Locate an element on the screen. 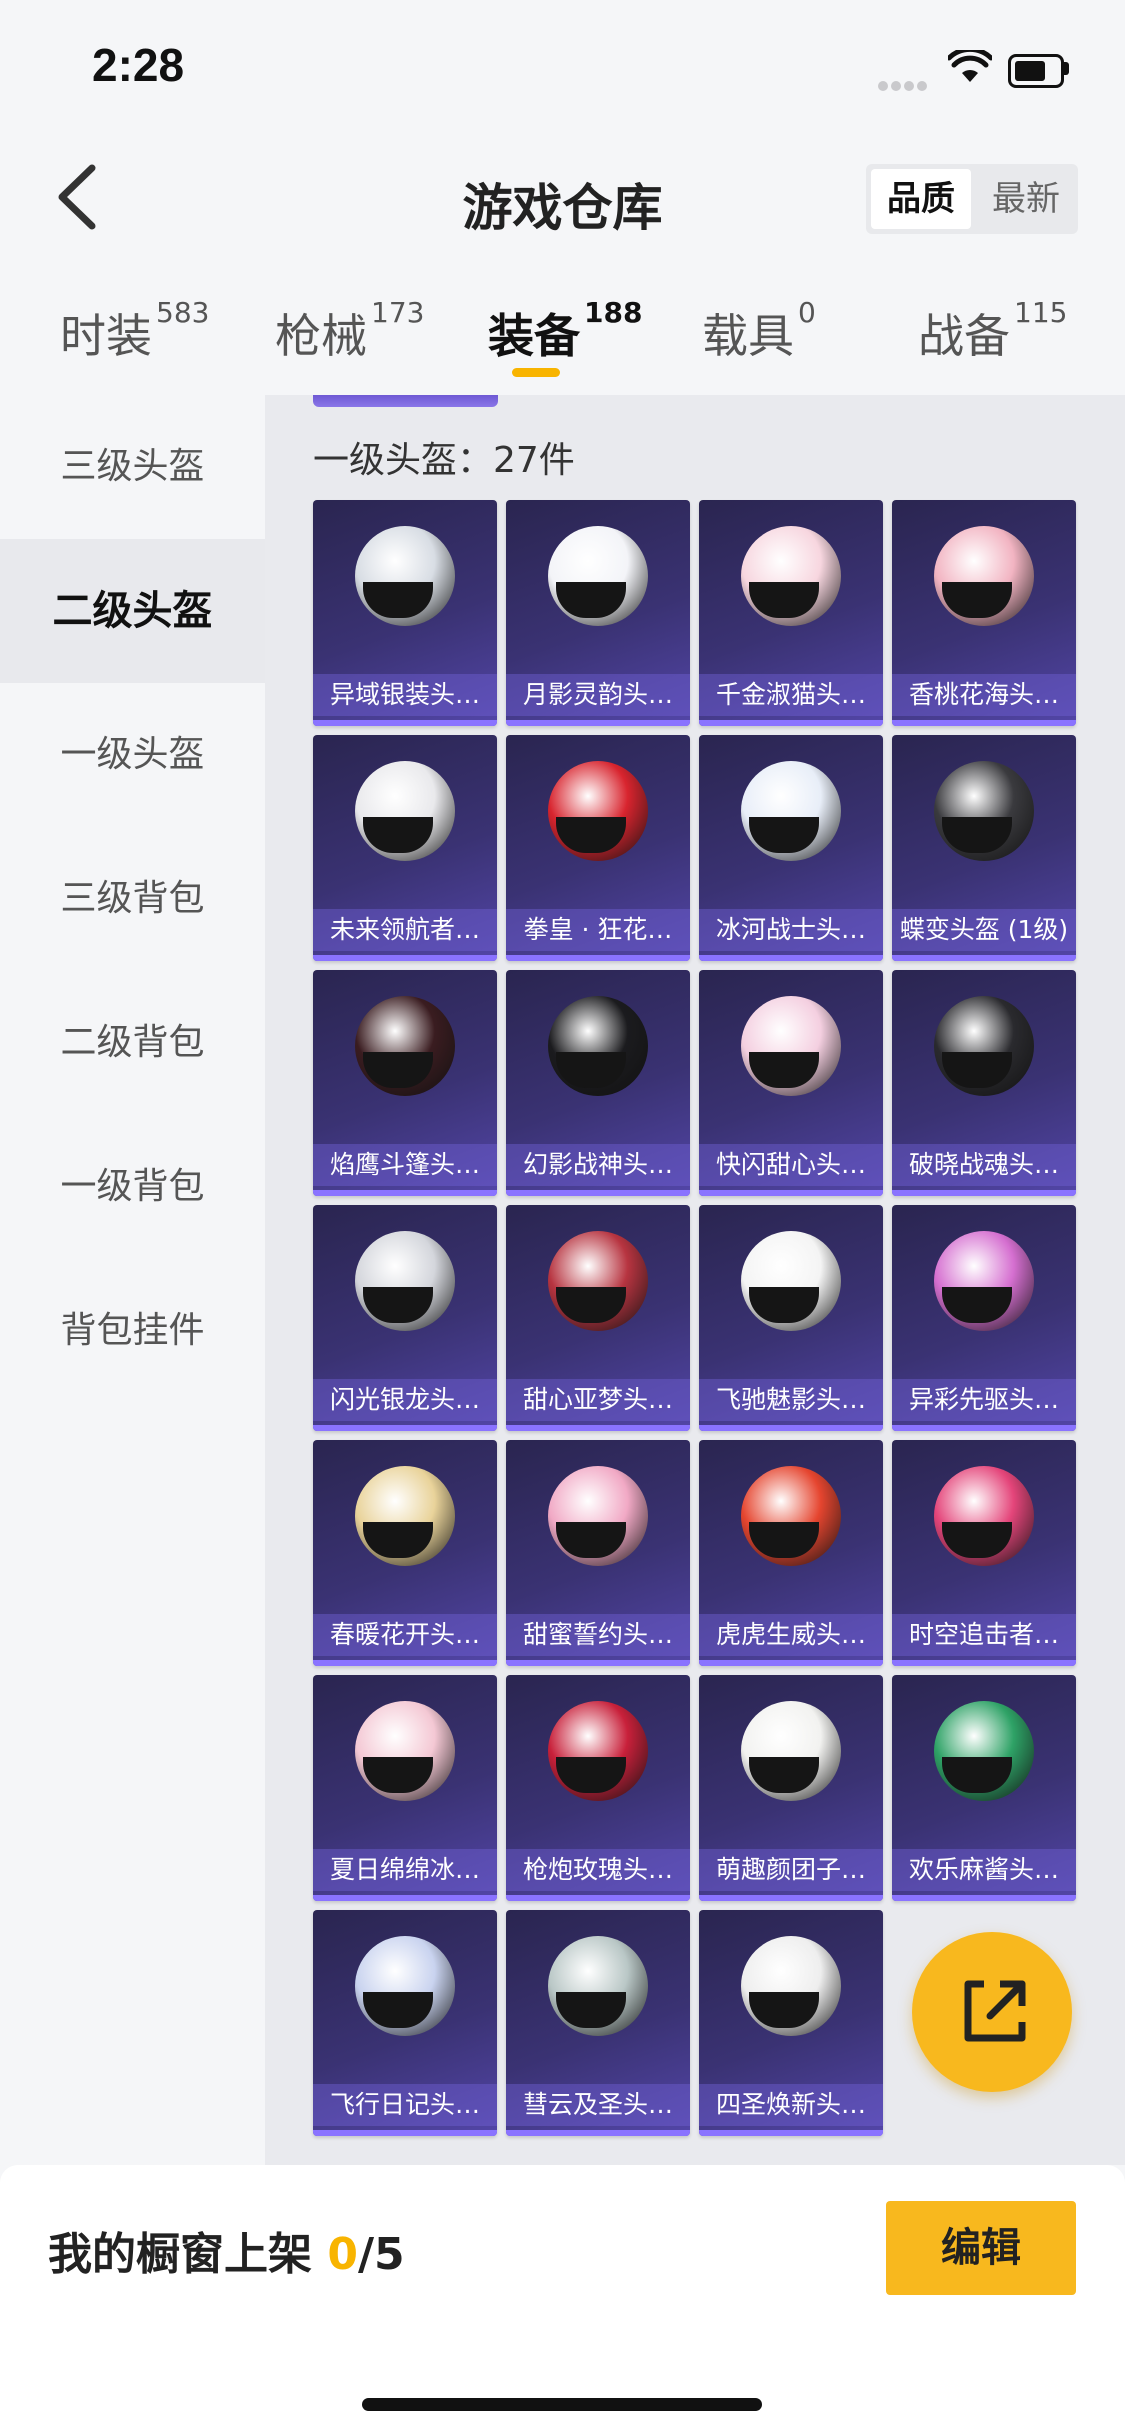 The height and width of the screenshot is (2436, 1125). tab-supplies: 战备 115 is located at coordinates (992, 331).